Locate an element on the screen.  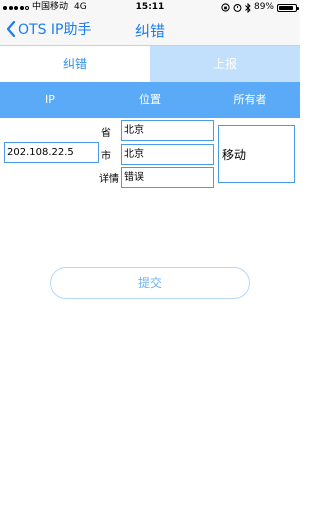
province-field: 北京 is located at coordinates (167, 130).